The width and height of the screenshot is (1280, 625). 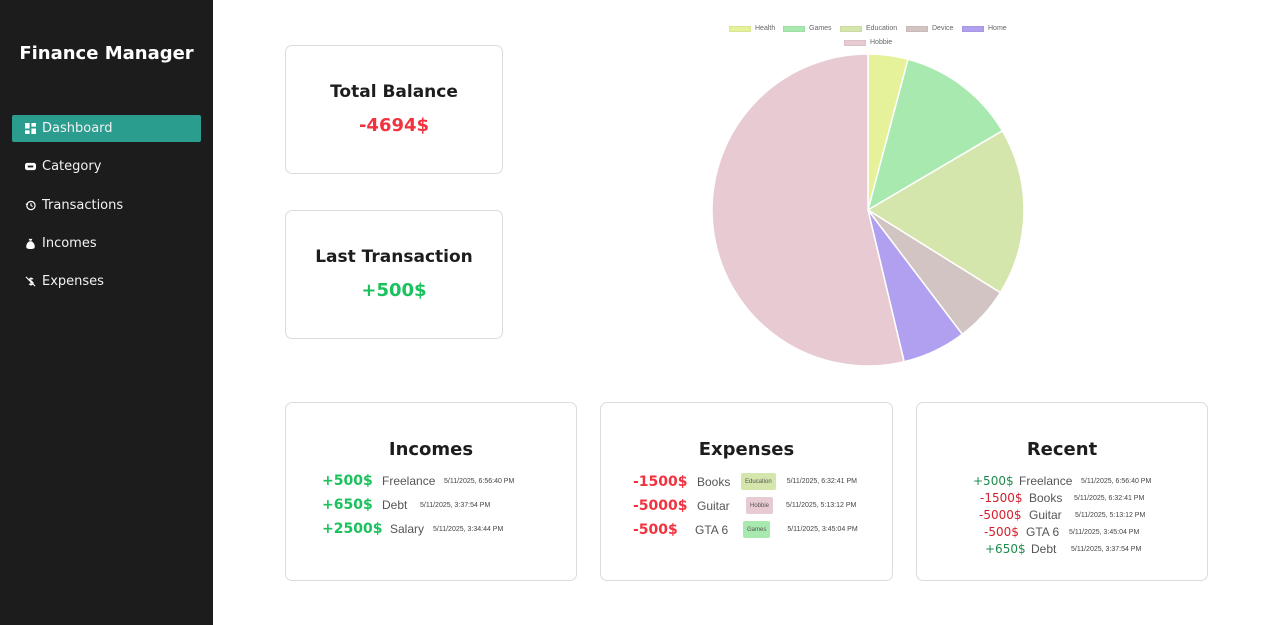 I want to click on sidebar-item-transactions: Transactions, so click(x=106, y=205).